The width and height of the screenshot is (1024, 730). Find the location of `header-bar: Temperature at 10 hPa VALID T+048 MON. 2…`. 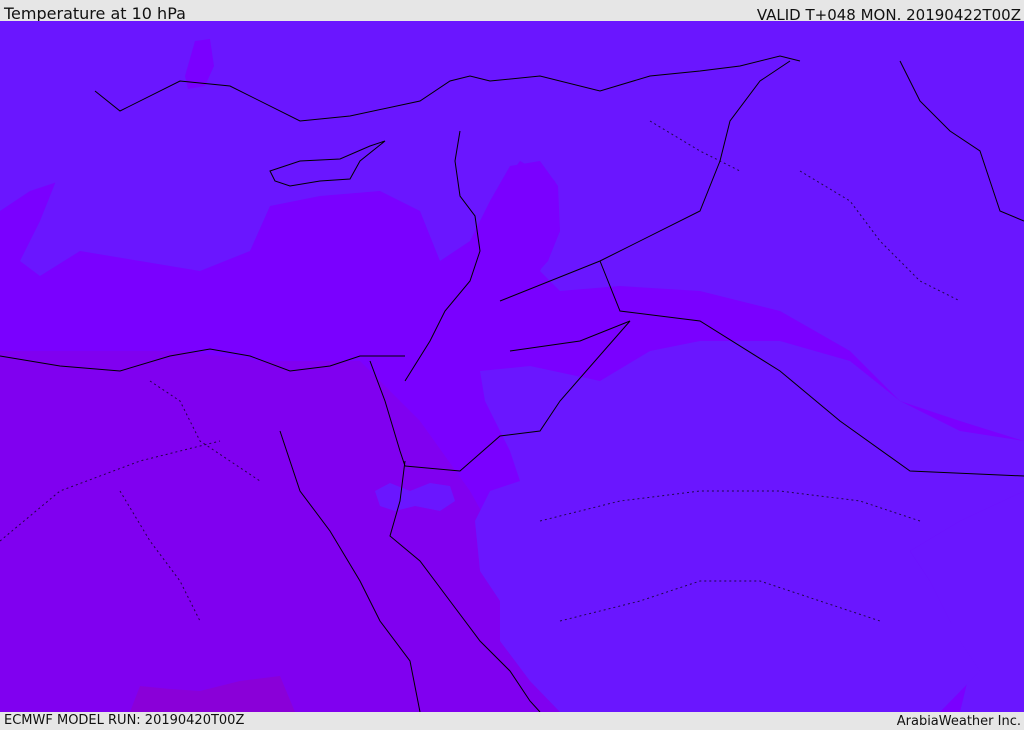

header-bar: Temperature at 10 hPa VALID T+048 MON. 2… is located at coordinates (512, 12).